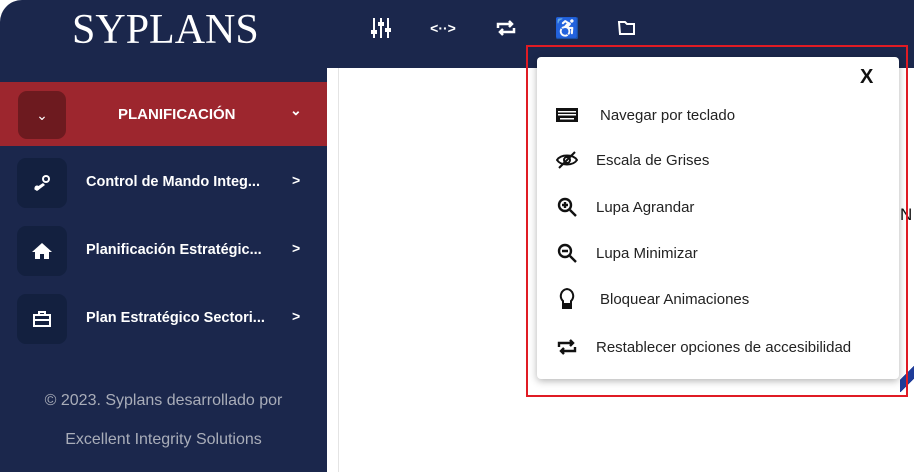 The height and width of the screenshot is (472, 914). I want to click on option-label: Navegar por teclado, so click(668, 115).